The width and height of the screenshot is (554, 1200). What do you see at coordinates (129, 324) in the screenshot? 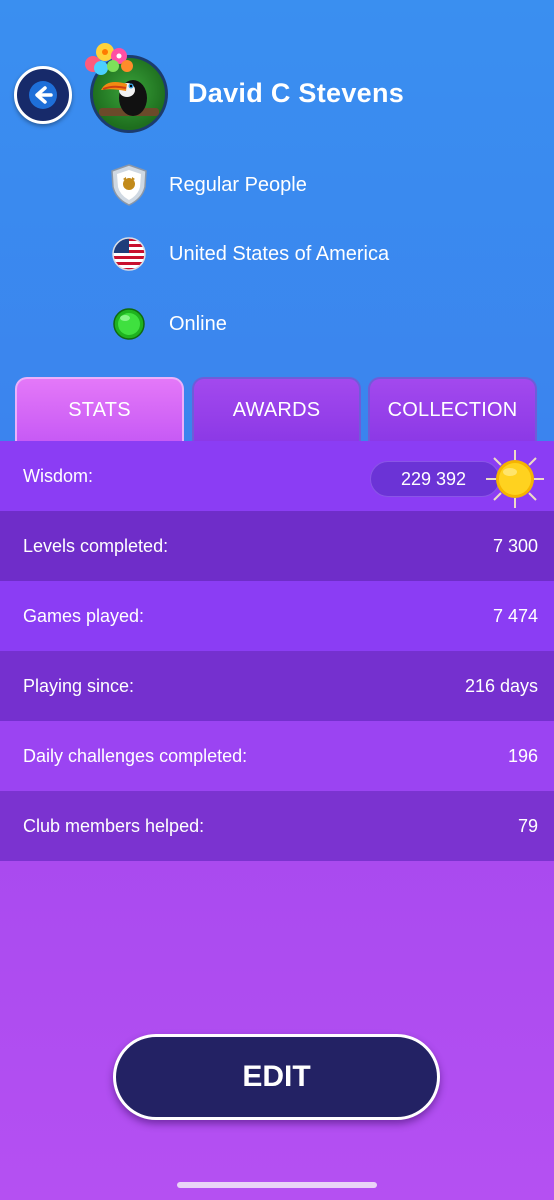
I see `online-dot-icon` at bounding box center [129, 324].